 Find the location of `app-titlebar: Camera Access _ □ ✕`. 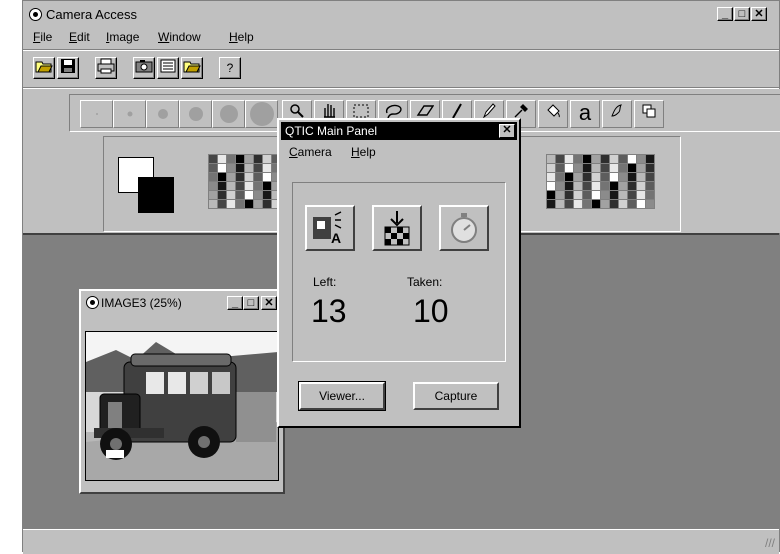

app-titlebar: Camera Access _ □ ✕ is located at coordinates (401, 14).